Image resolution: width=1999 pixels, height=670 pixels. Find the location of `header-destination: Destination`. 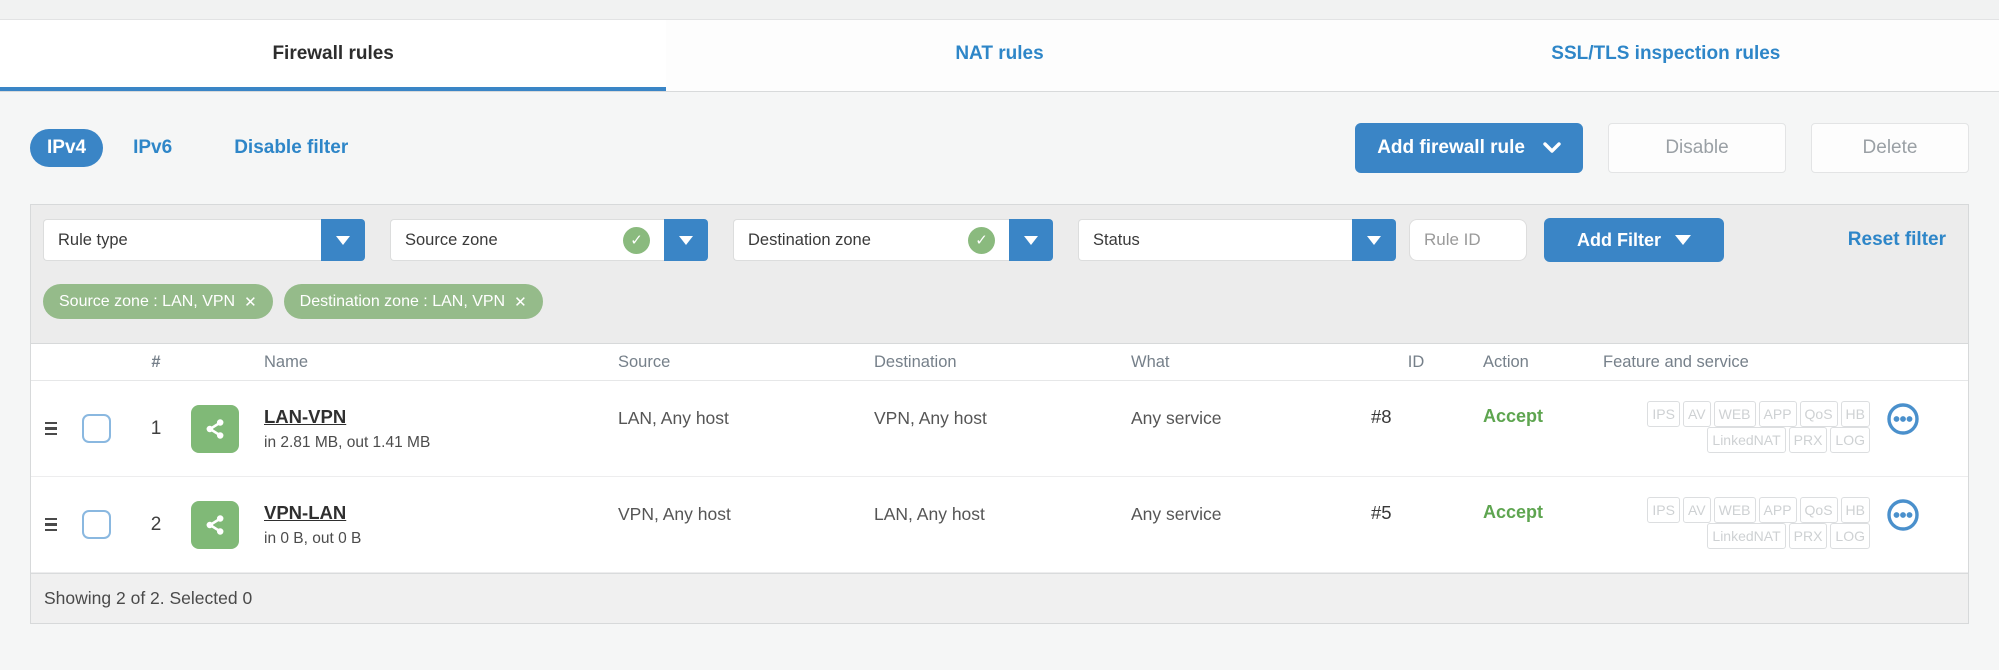

header-destination: Destination is located at coordinates (915, 361).